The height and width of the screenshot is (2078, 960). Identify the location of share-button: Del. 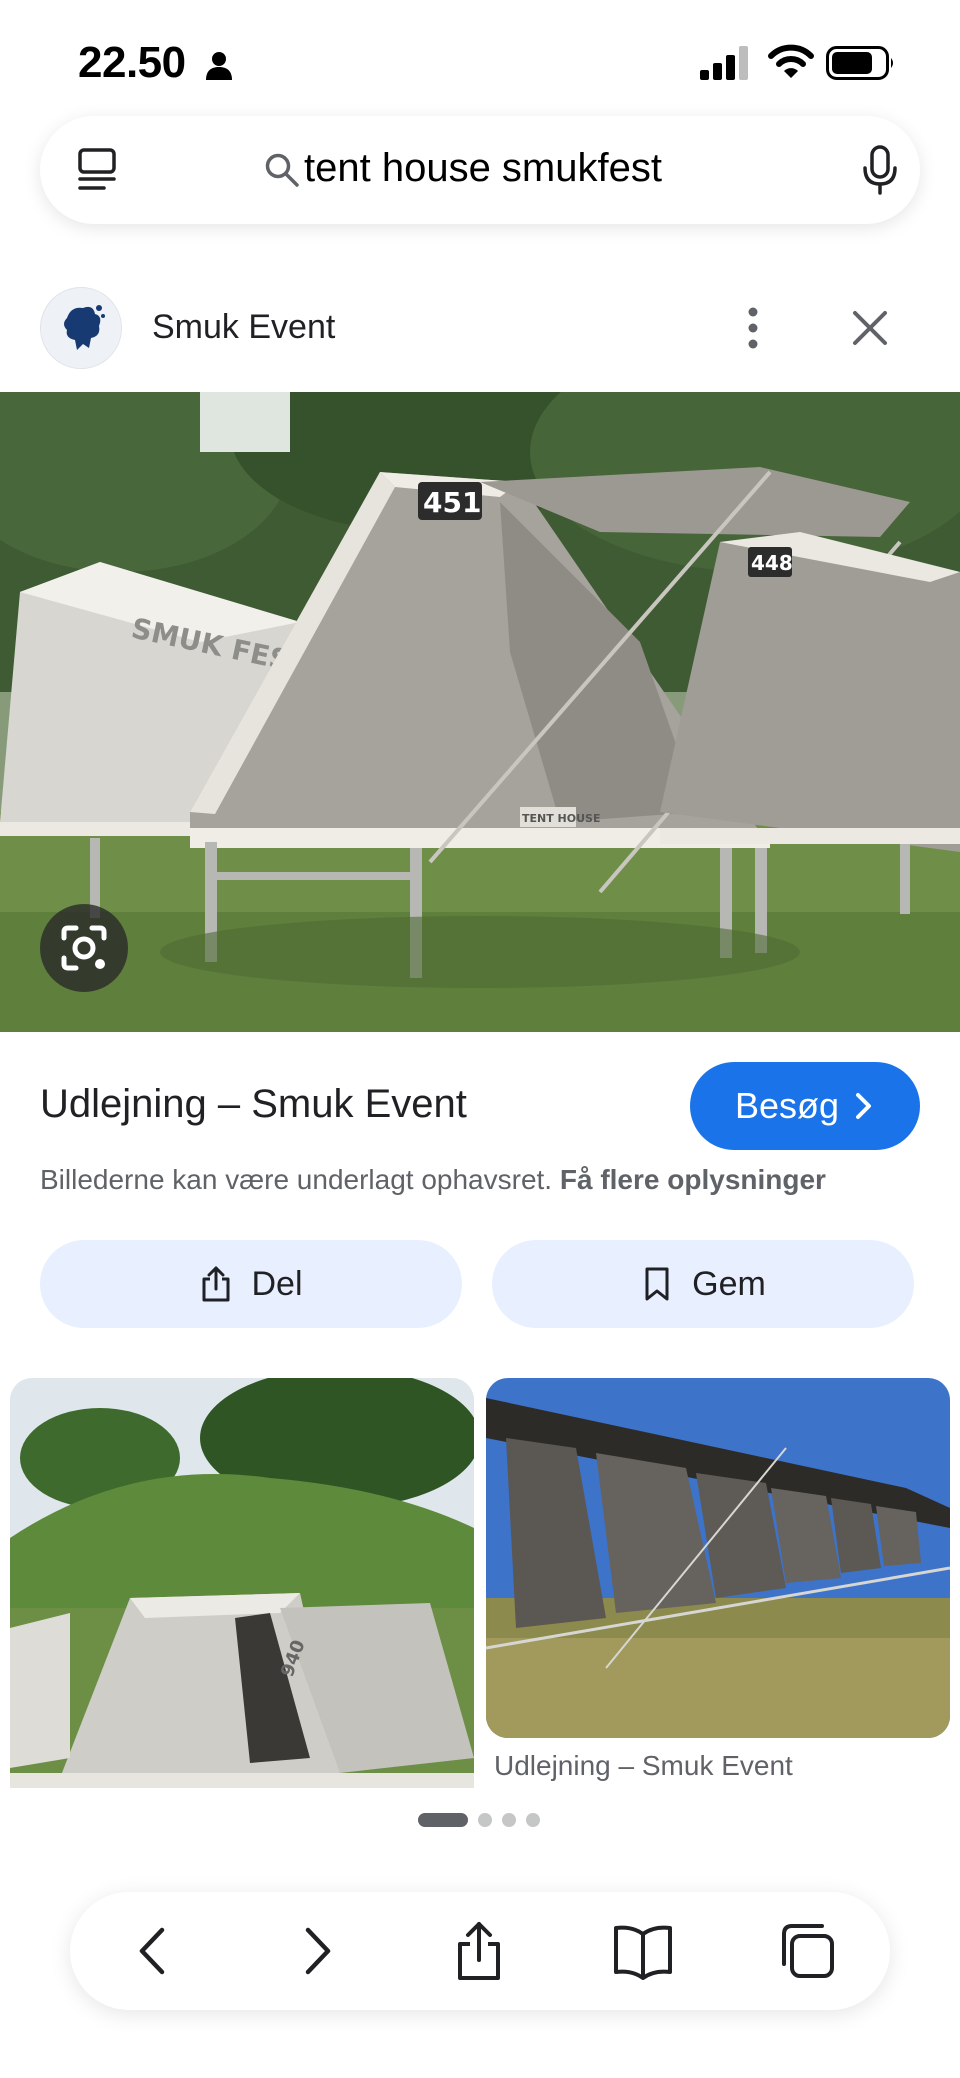
(251, 1284).